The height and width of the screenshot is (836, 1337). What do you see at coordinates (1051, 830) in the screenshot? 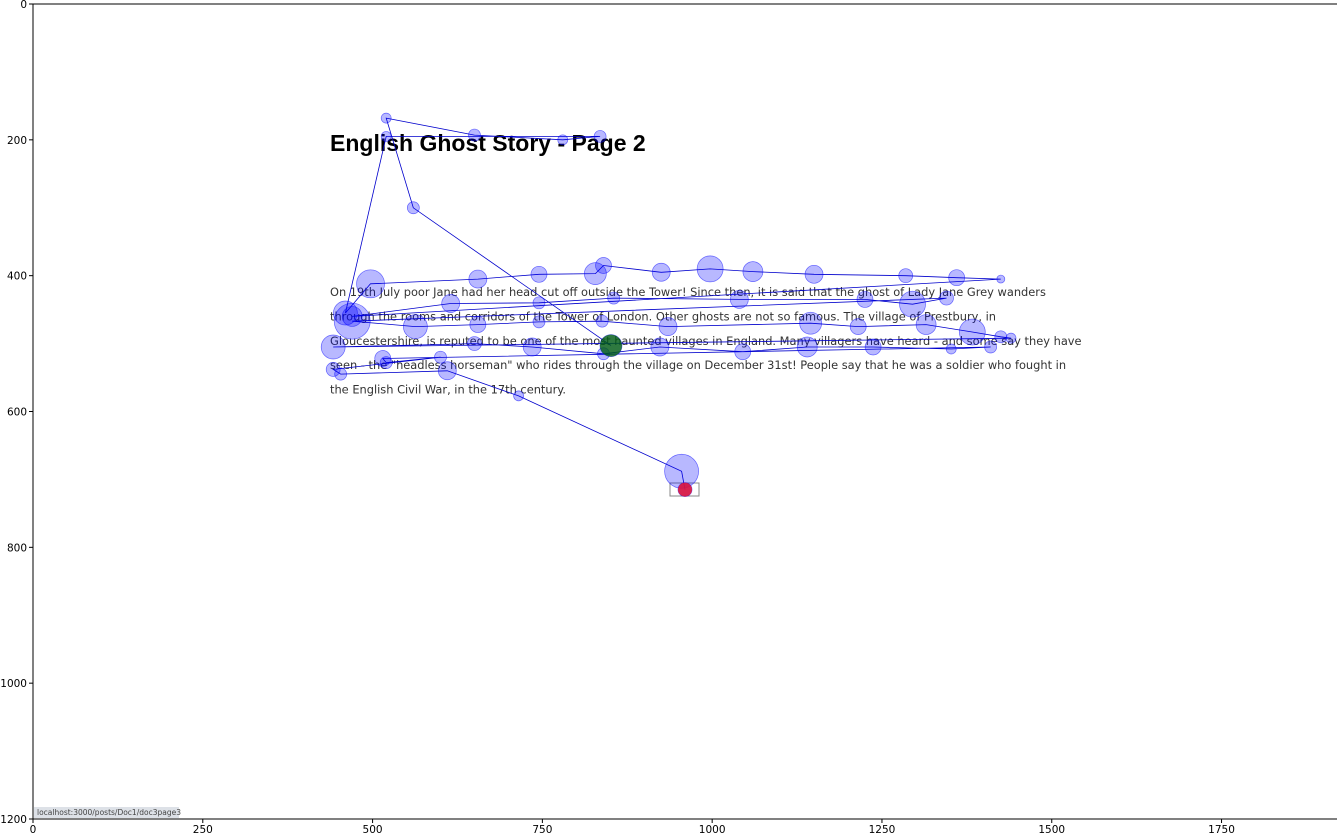
I see `x-tick-label: 1500` at bounding box center [1051, 830].